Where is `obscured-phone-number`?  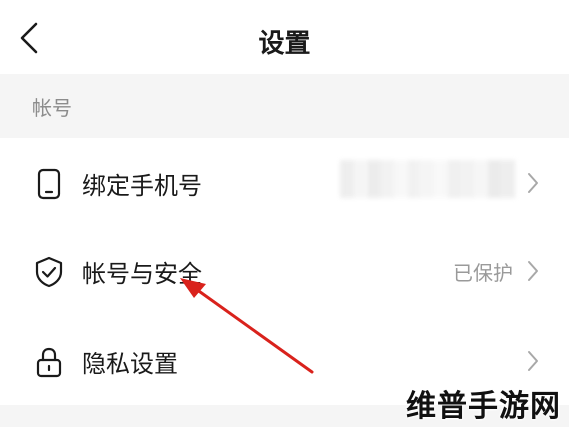
obscured-phone-number is located at coordinates (428, 179).